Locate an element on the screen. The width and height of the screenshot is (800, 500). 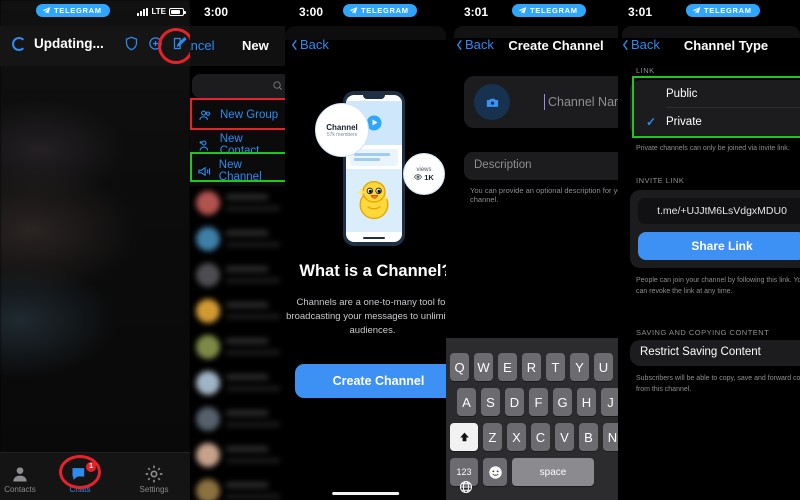
key-r: R is located at coordinates (531, 367).